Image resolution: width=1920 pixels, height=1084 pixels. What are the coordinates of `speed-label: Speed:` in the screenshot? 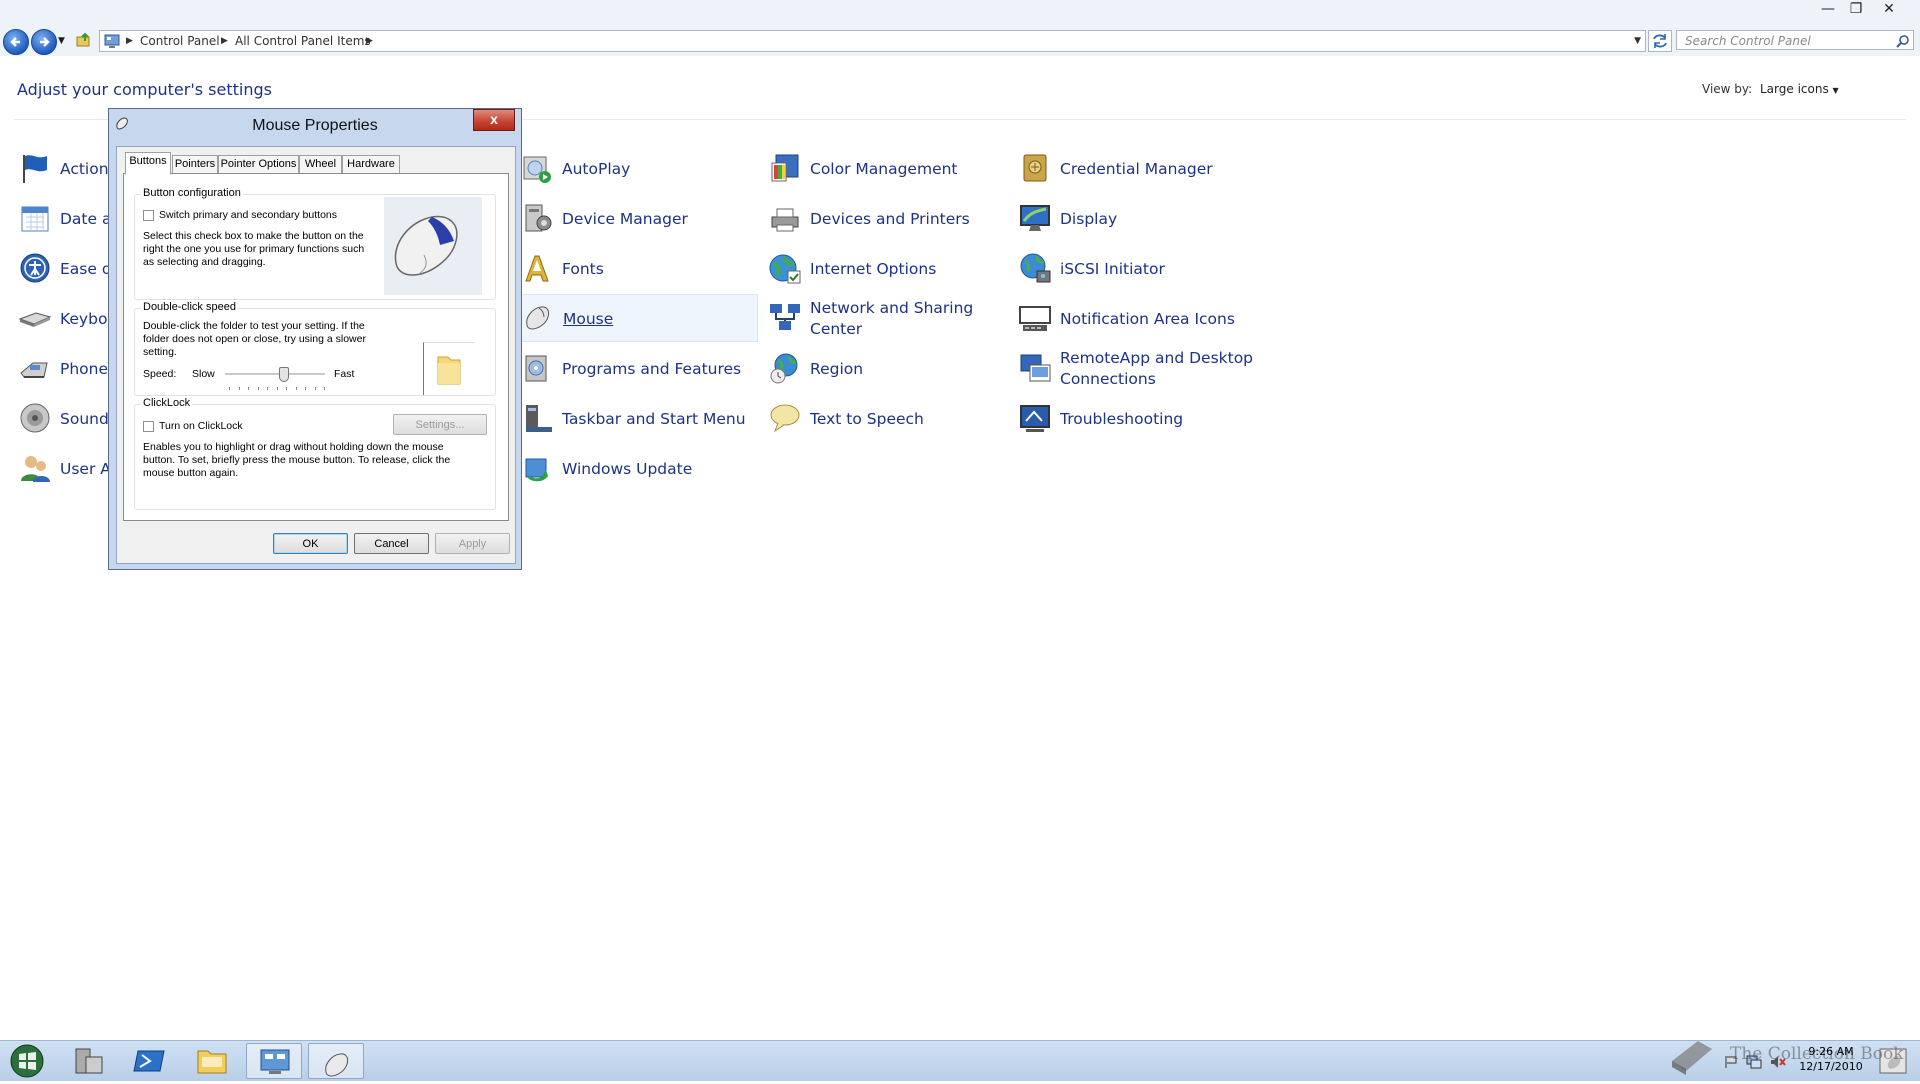 It's located at (160, 374).